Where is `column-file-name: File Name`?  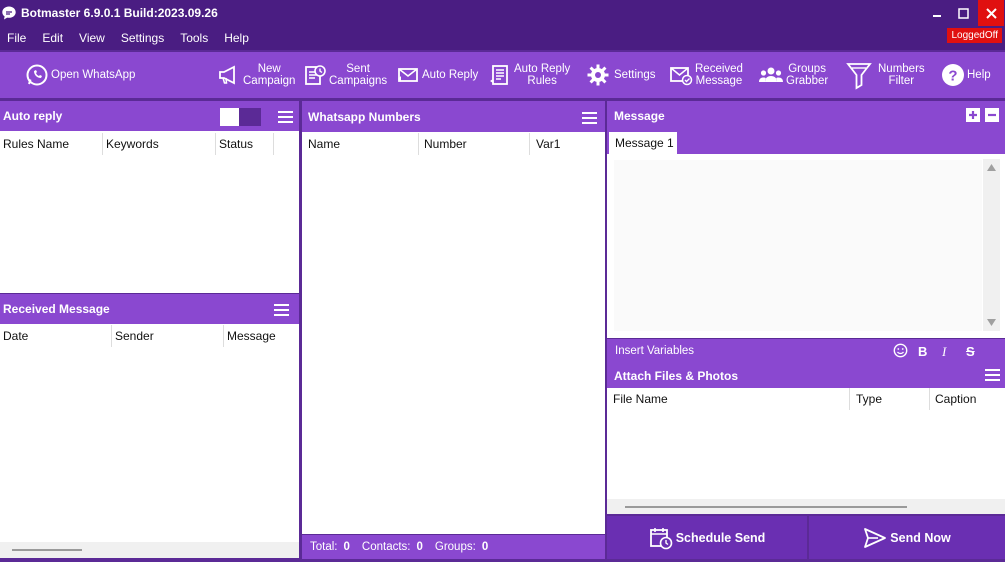 column-file-name: File Name is located at coordinates (728, 399).